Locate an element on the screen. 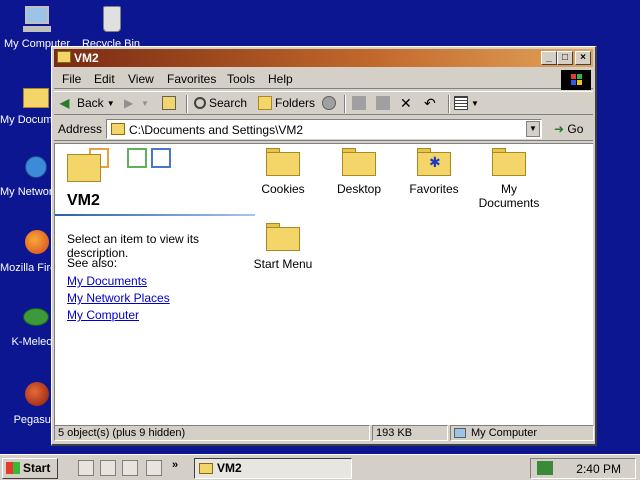 The image size is (640, 480). pane-title: VM2 is located at coordinates (83, 200).